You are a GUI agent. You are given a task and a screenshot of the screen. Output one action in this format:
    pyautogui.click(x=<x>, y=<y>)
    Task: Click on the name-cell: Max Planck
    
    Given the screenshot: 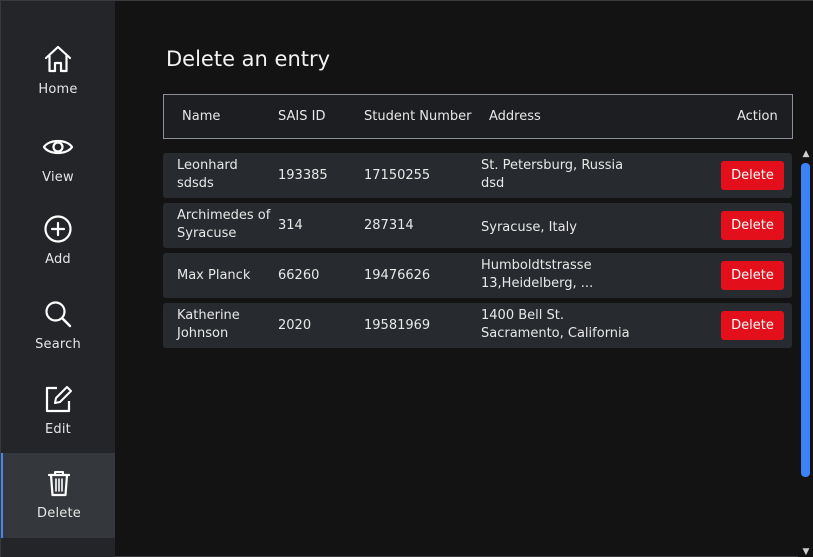 What is the action you would take?
    pyautogui.click(x=213, y=276)
    